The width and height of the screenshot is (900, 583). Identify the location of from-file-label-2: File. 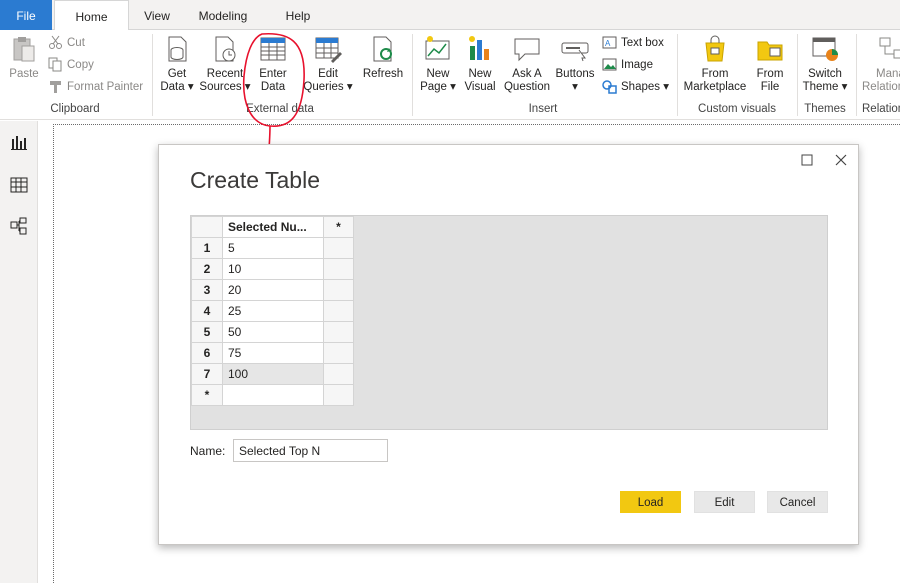
(770, 87).